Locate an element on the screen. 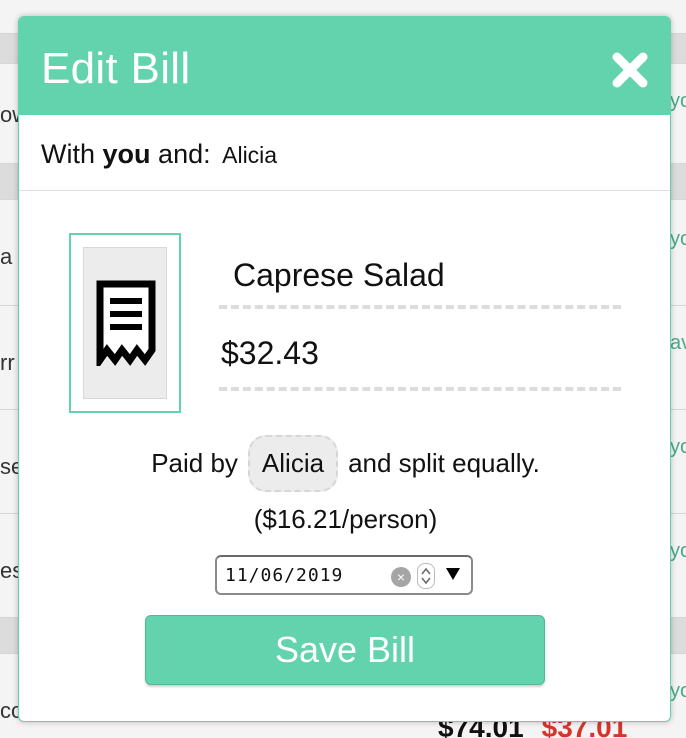  bg-row-label: rr is located at coordinates (7, 362).